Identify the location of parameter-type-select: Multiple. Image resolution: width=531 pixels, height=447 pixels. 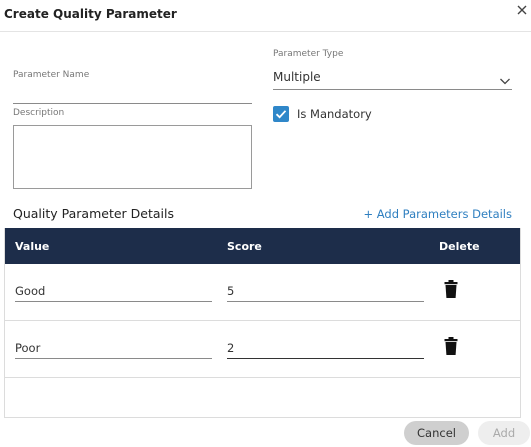
(392, 78).